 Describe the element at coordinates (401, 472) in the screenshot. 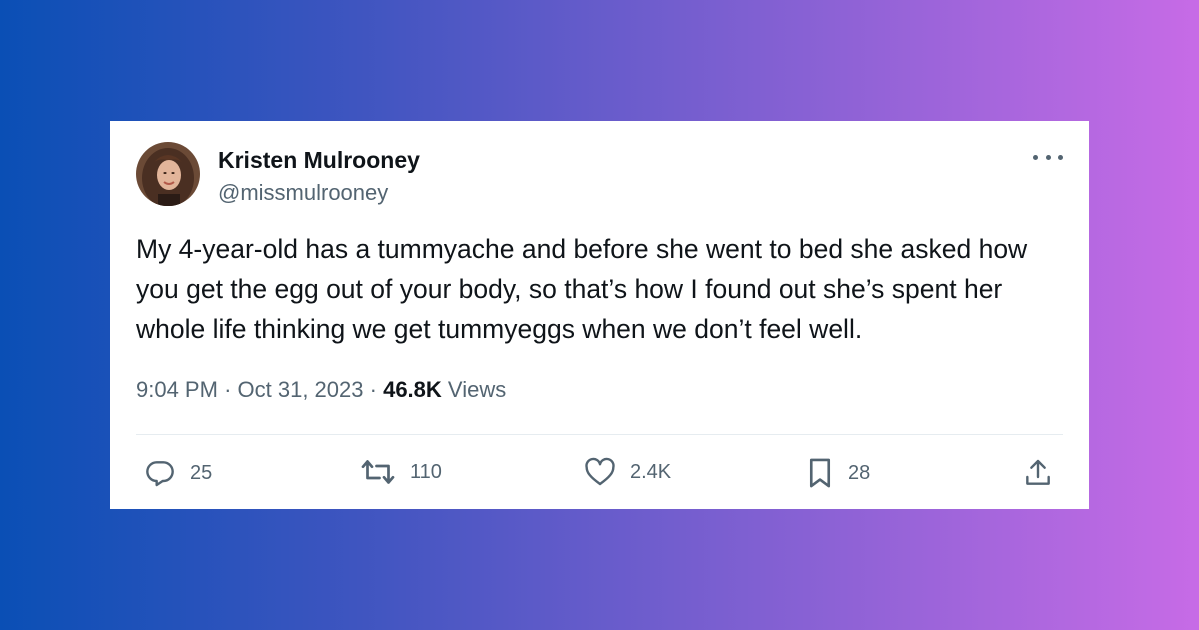

I see `retweet-button: 110` at that location.